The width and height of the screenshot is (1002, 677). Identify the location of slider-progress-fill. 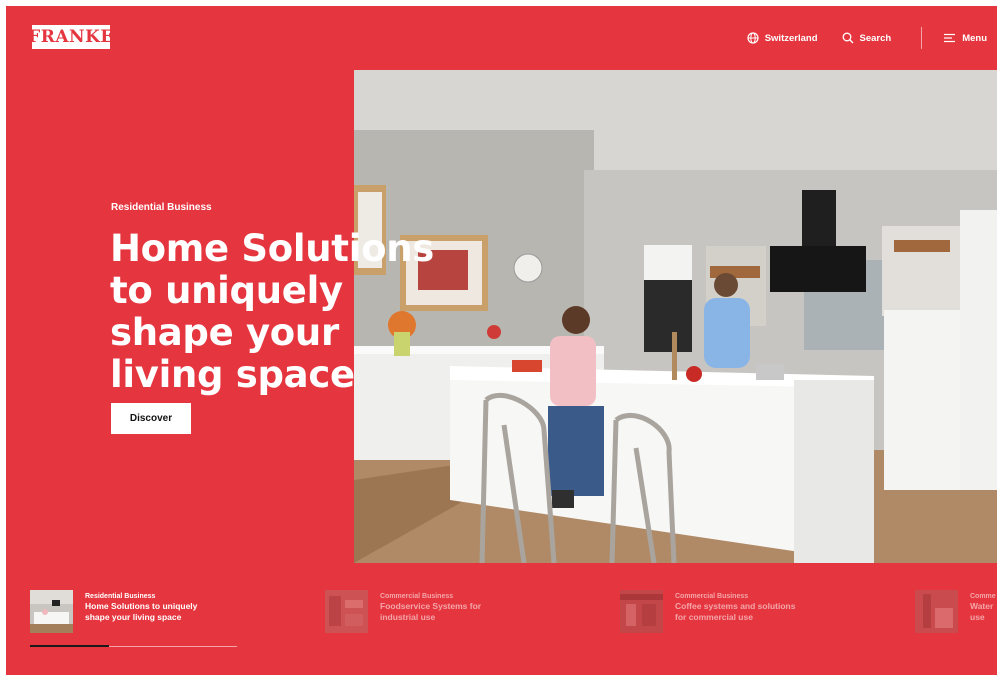
(69, 646).